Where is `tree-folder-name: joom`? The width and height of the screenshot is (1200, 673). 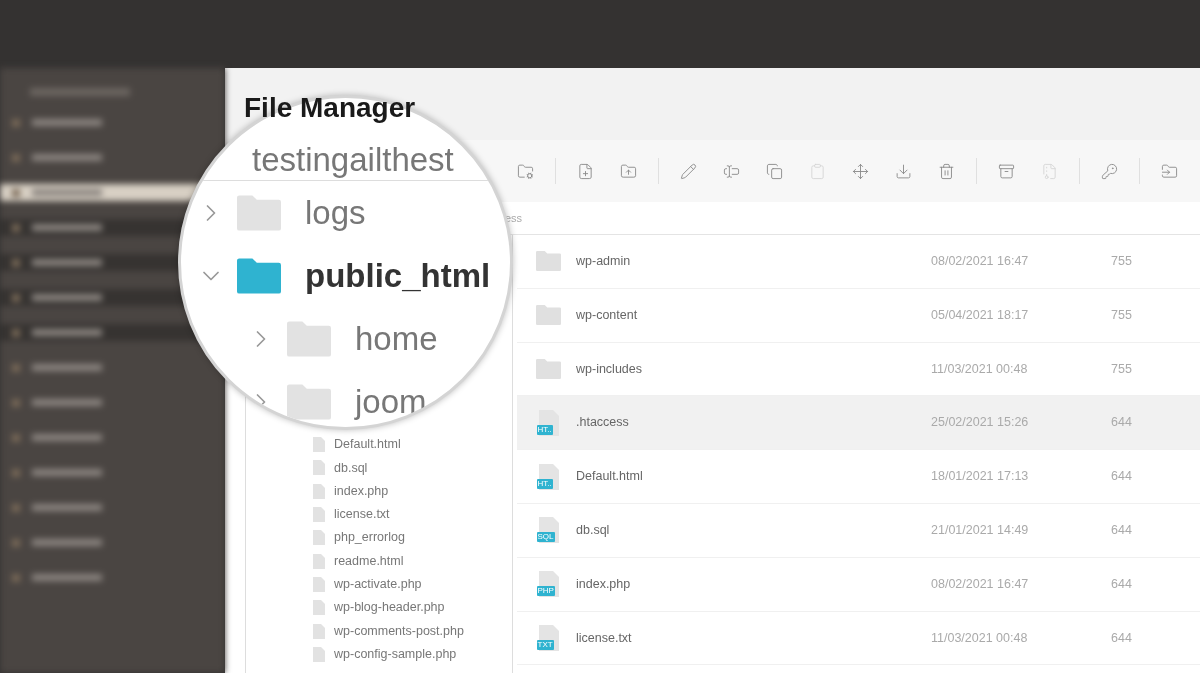 tree-folder-name: joom is located at coordinates (391, 401).